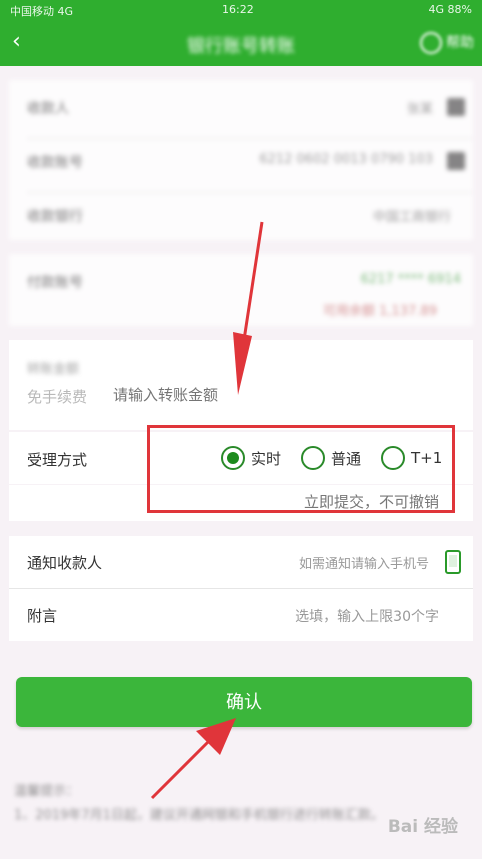  What do you see at coordinates (193, 759) in the screenshot?
I see `arrow-to-confirm` at bounding box center [193, 759].